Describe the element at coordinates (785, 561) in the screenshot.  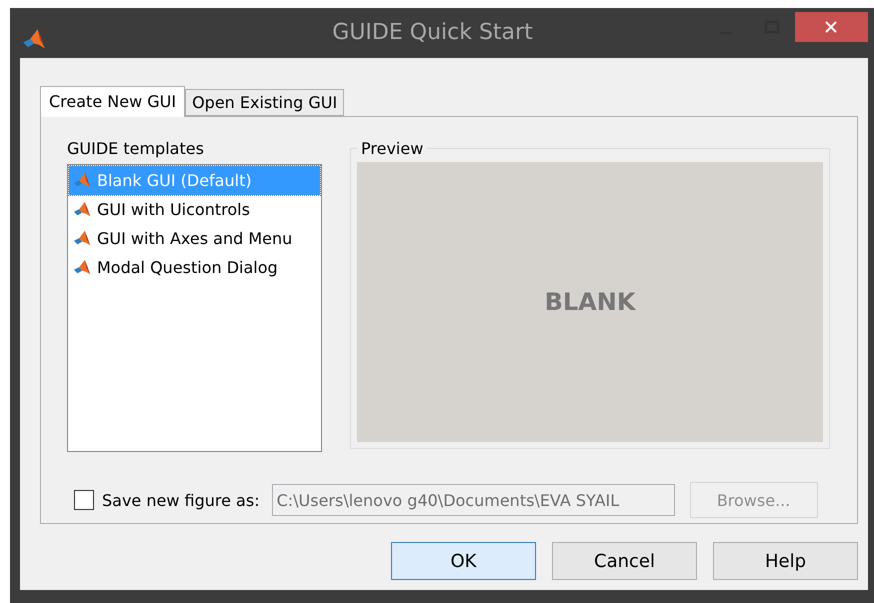
I see `dialog-button: Help` at that location.